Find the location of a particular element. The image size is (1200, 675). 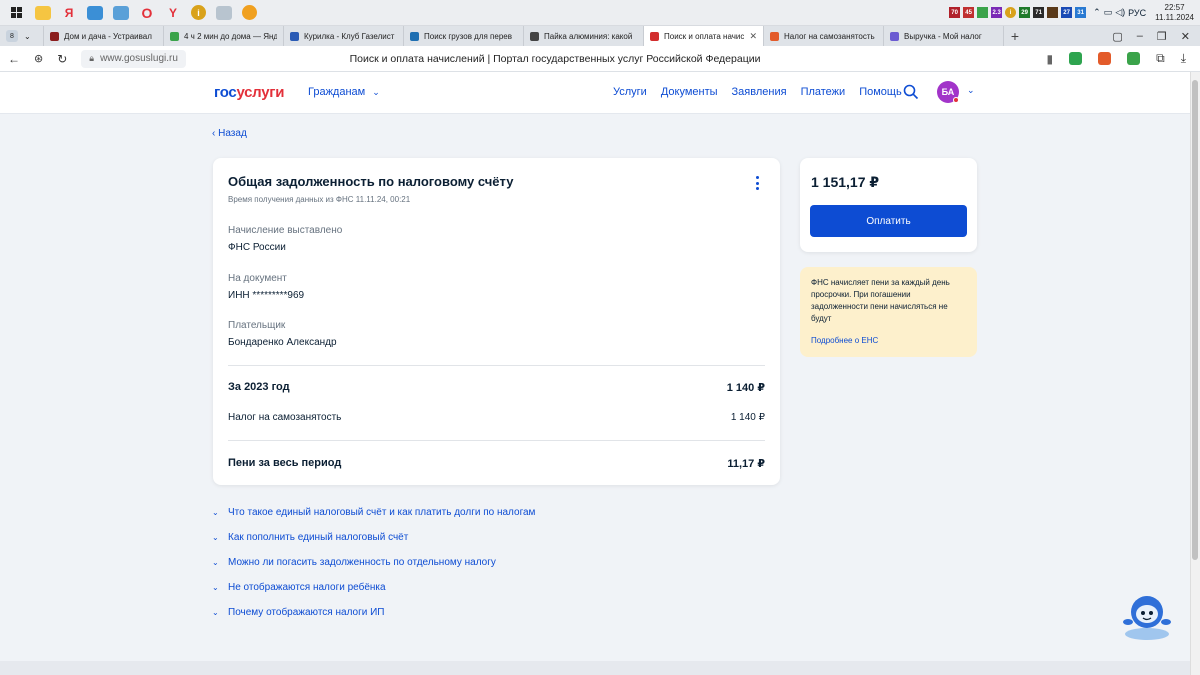

browser-tab: Выручка - Мой налог is located at coordinates (944, 36).